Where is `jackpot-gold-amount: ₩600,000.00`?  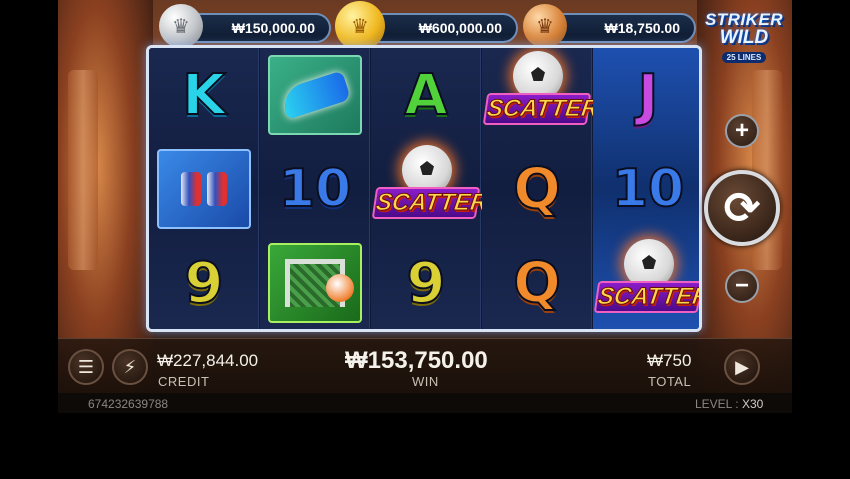 jackpot-gold-amount: ₩600,000.00 is located at coordinates (460, 28).